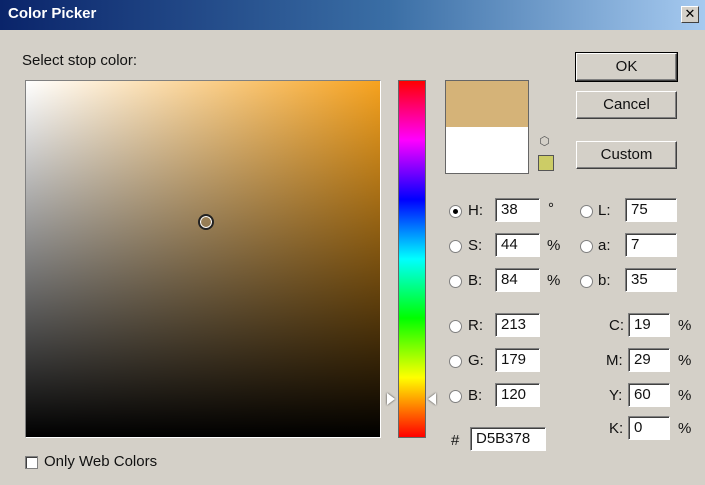 The width and height of the screenshot is (705, 485). Describe the element at coordinates (517, 325) in the screenshot. I see `r-input: 213` at that location.